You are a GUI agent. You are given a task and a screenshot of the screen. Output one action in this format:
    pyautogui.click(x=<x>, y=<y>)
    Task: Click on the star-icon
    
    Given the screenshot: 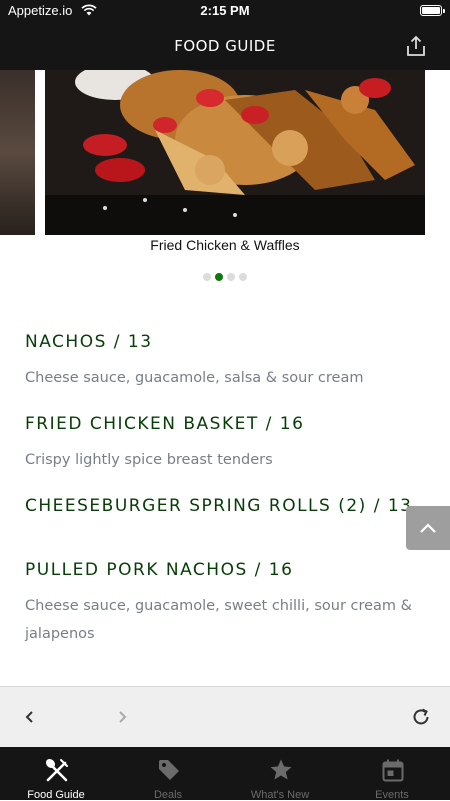 What is the action you would take?
    pyautogui.click(x=281, y=769)
    